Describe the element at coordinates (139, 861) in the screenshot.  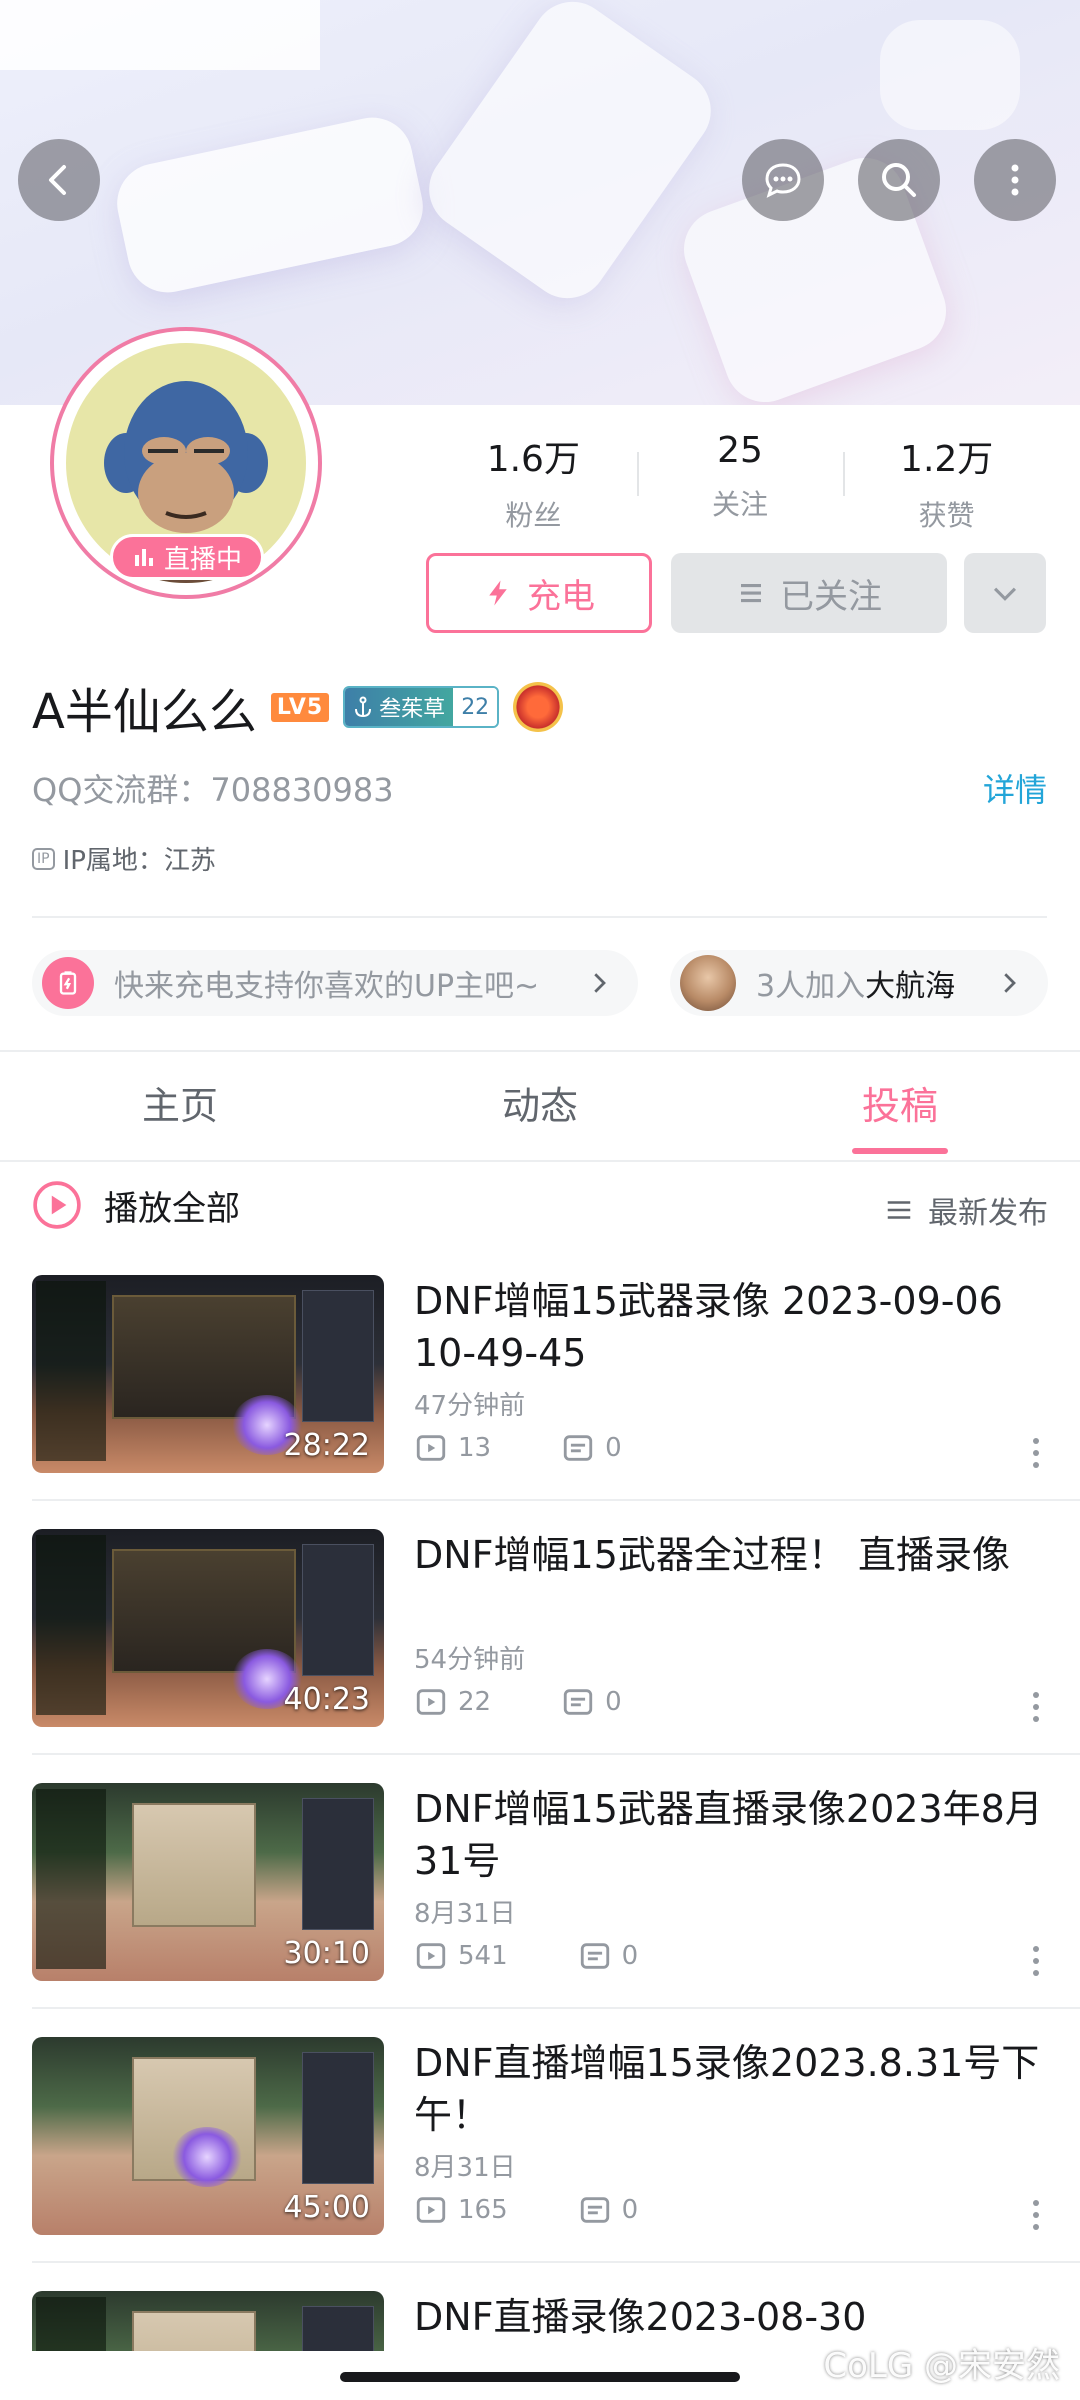
I see `ip-location: IP属地：江苏` at that location.